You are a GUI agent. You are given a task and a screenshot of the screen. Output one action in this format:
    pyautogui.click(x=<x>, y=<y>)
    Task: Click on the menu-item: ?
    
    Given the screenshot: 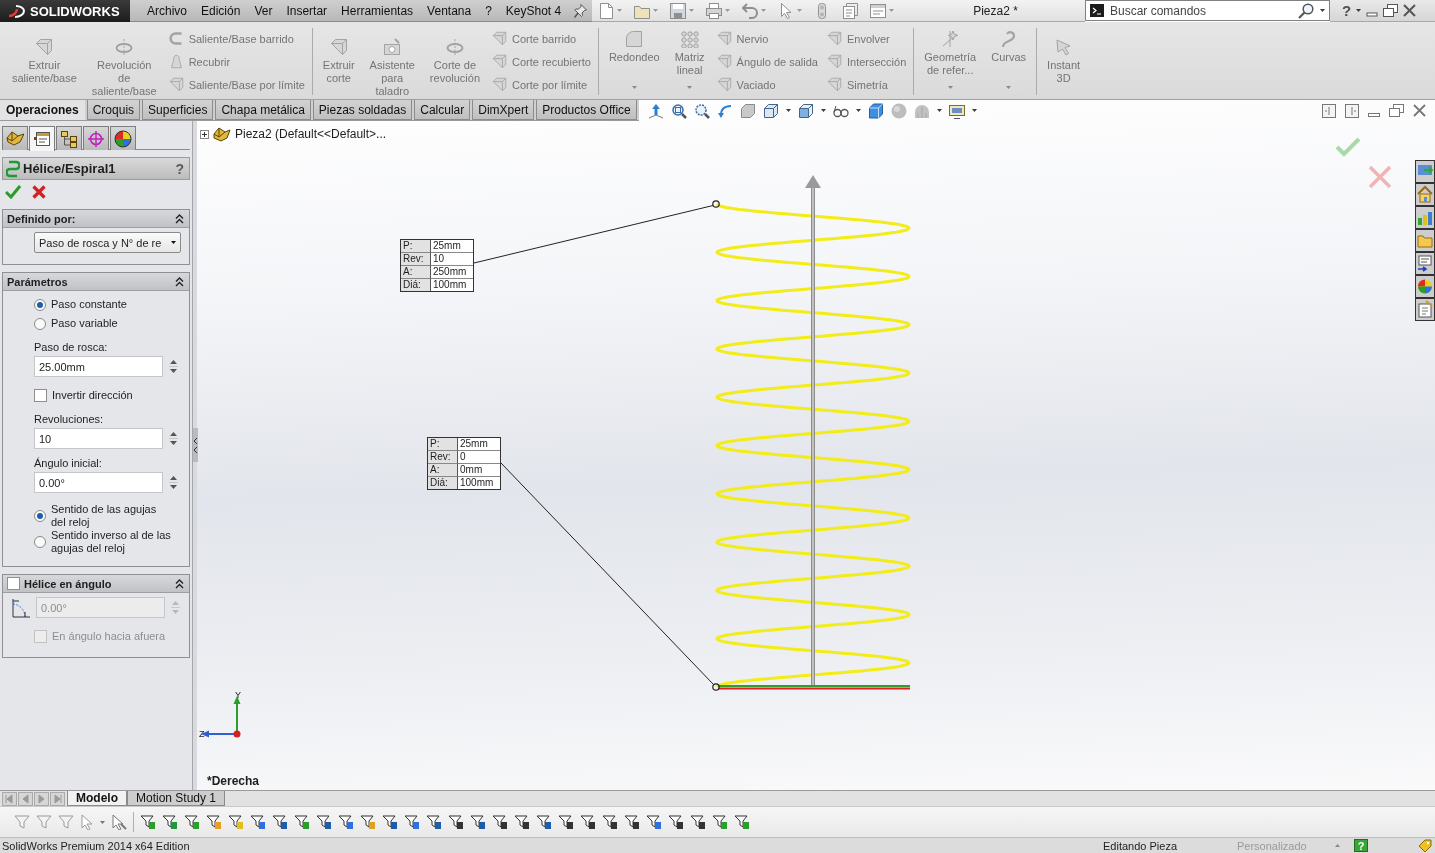 What is the action you would take?
    pyautogui.click(x=488, y=10)
    